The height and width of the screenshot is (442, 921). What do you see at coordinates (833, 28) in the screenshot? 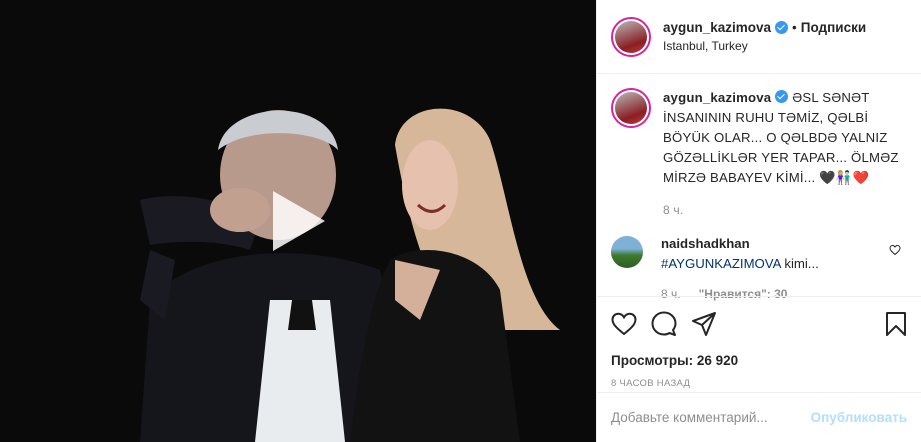
I see `following-button: Подписки` at bounding box center [833, 28].